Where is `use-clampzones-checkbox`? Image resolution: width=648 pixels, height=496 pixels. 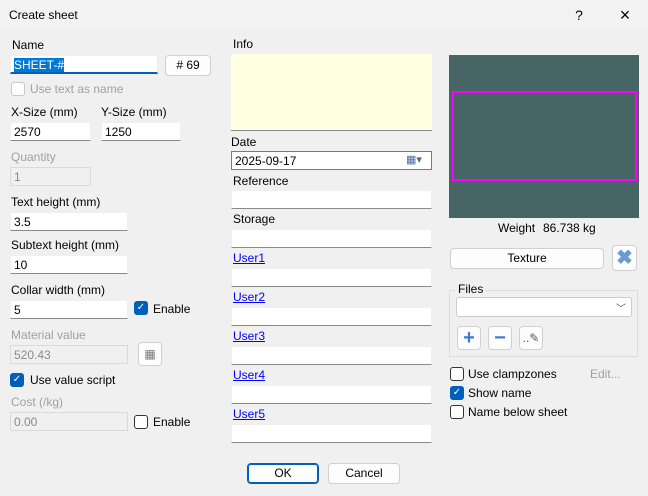 use-clampzones-checkbox is located at coordinates (457, 374).